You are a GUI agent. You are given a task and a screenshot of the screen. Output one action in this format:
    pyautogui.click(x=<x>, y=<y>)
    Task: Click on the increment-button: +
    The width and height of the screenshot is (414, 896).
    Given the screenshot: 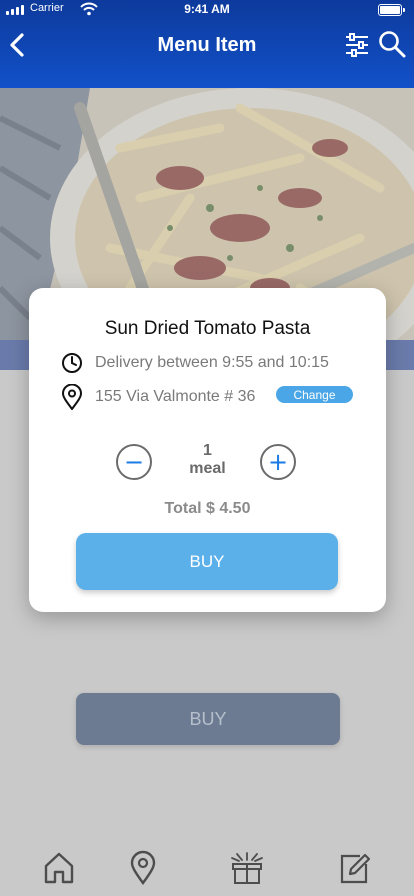 What is the action you would take?
    pyautogui.click(x=278, y=462)
    